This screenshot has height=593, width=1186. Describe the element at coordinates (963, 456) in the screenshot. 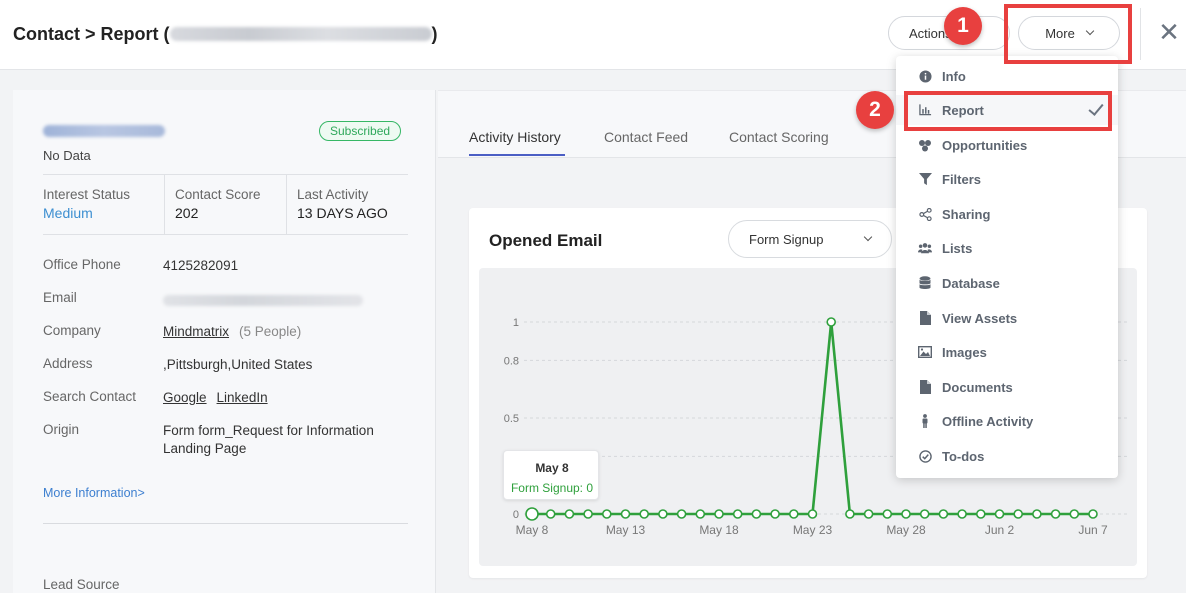

I see `menu-item-label: To-dos` at that location.